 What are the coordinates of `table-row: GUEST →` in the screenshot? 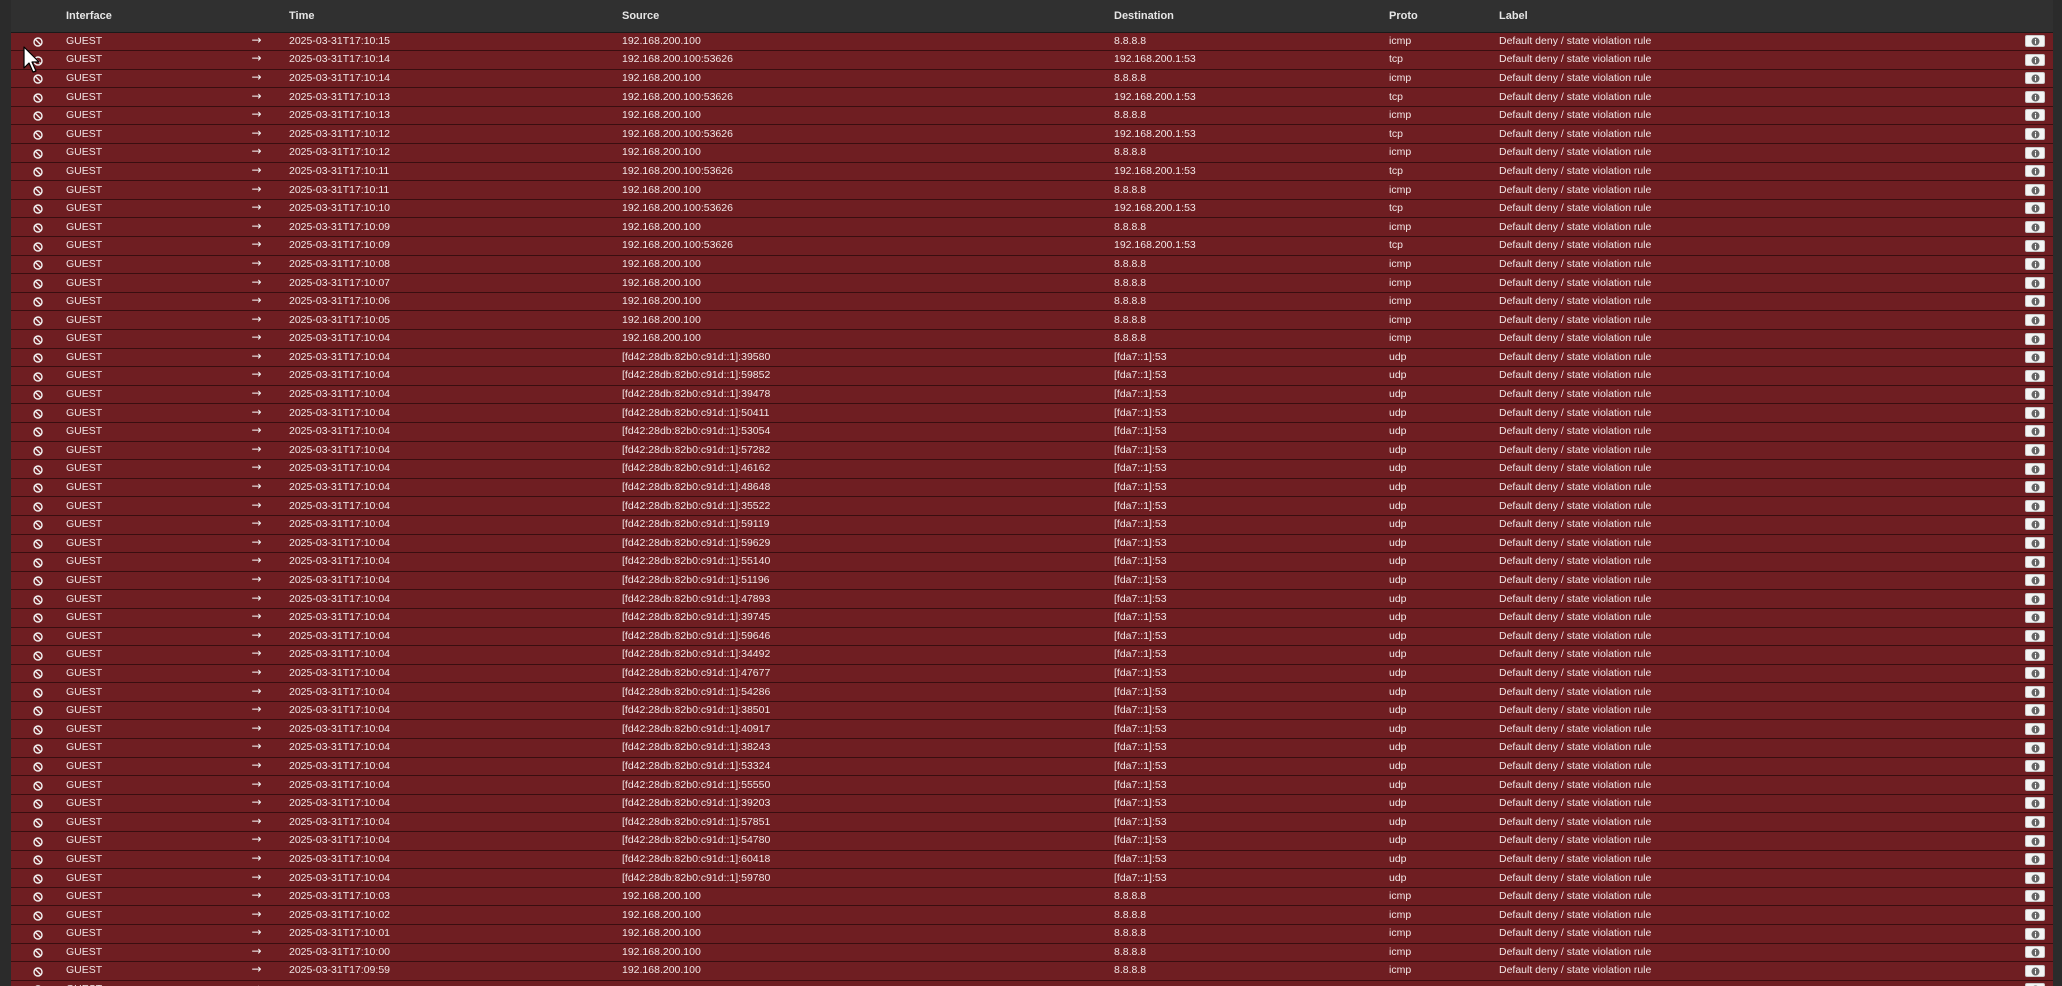 It's located at (1032, 983).